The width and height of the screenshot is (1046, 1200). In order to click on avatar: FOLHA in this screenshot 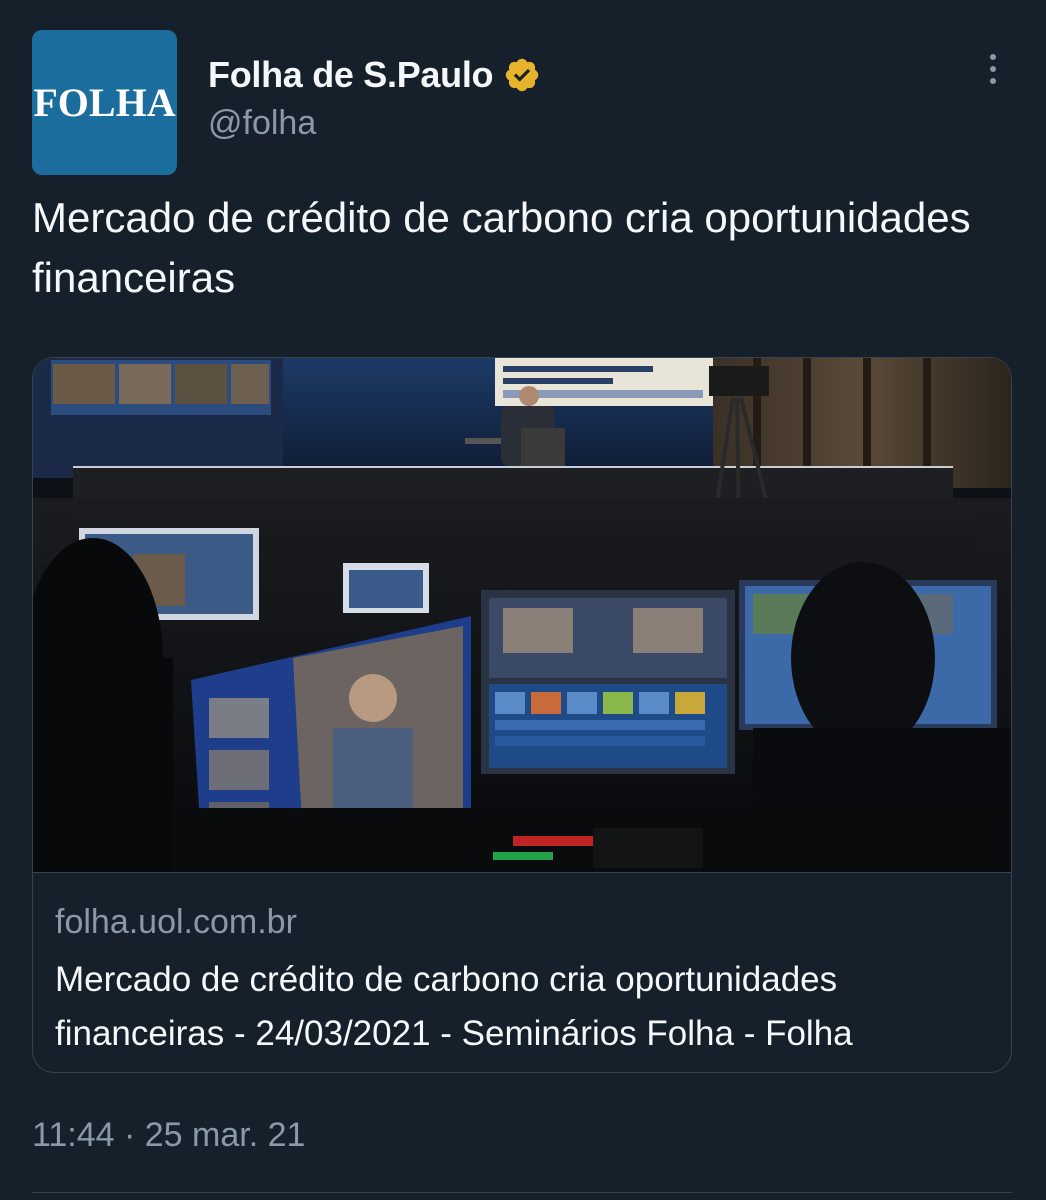, I will do `click(104, 102)`.